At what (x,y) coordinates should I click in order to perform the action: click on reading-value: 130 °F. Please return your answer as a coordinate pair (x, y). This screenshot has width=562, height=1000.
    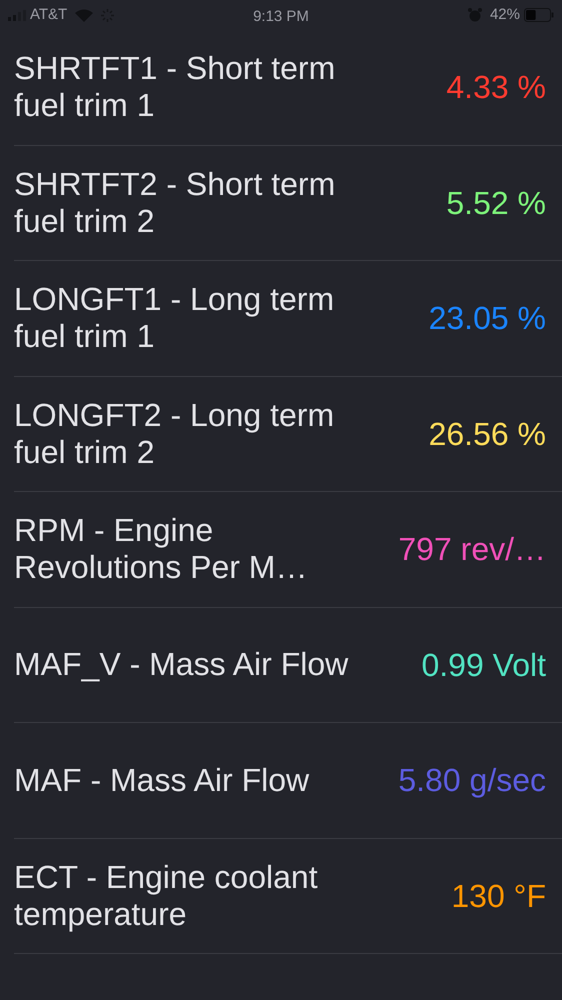
    Looking at the image, I should click on (498, 896).